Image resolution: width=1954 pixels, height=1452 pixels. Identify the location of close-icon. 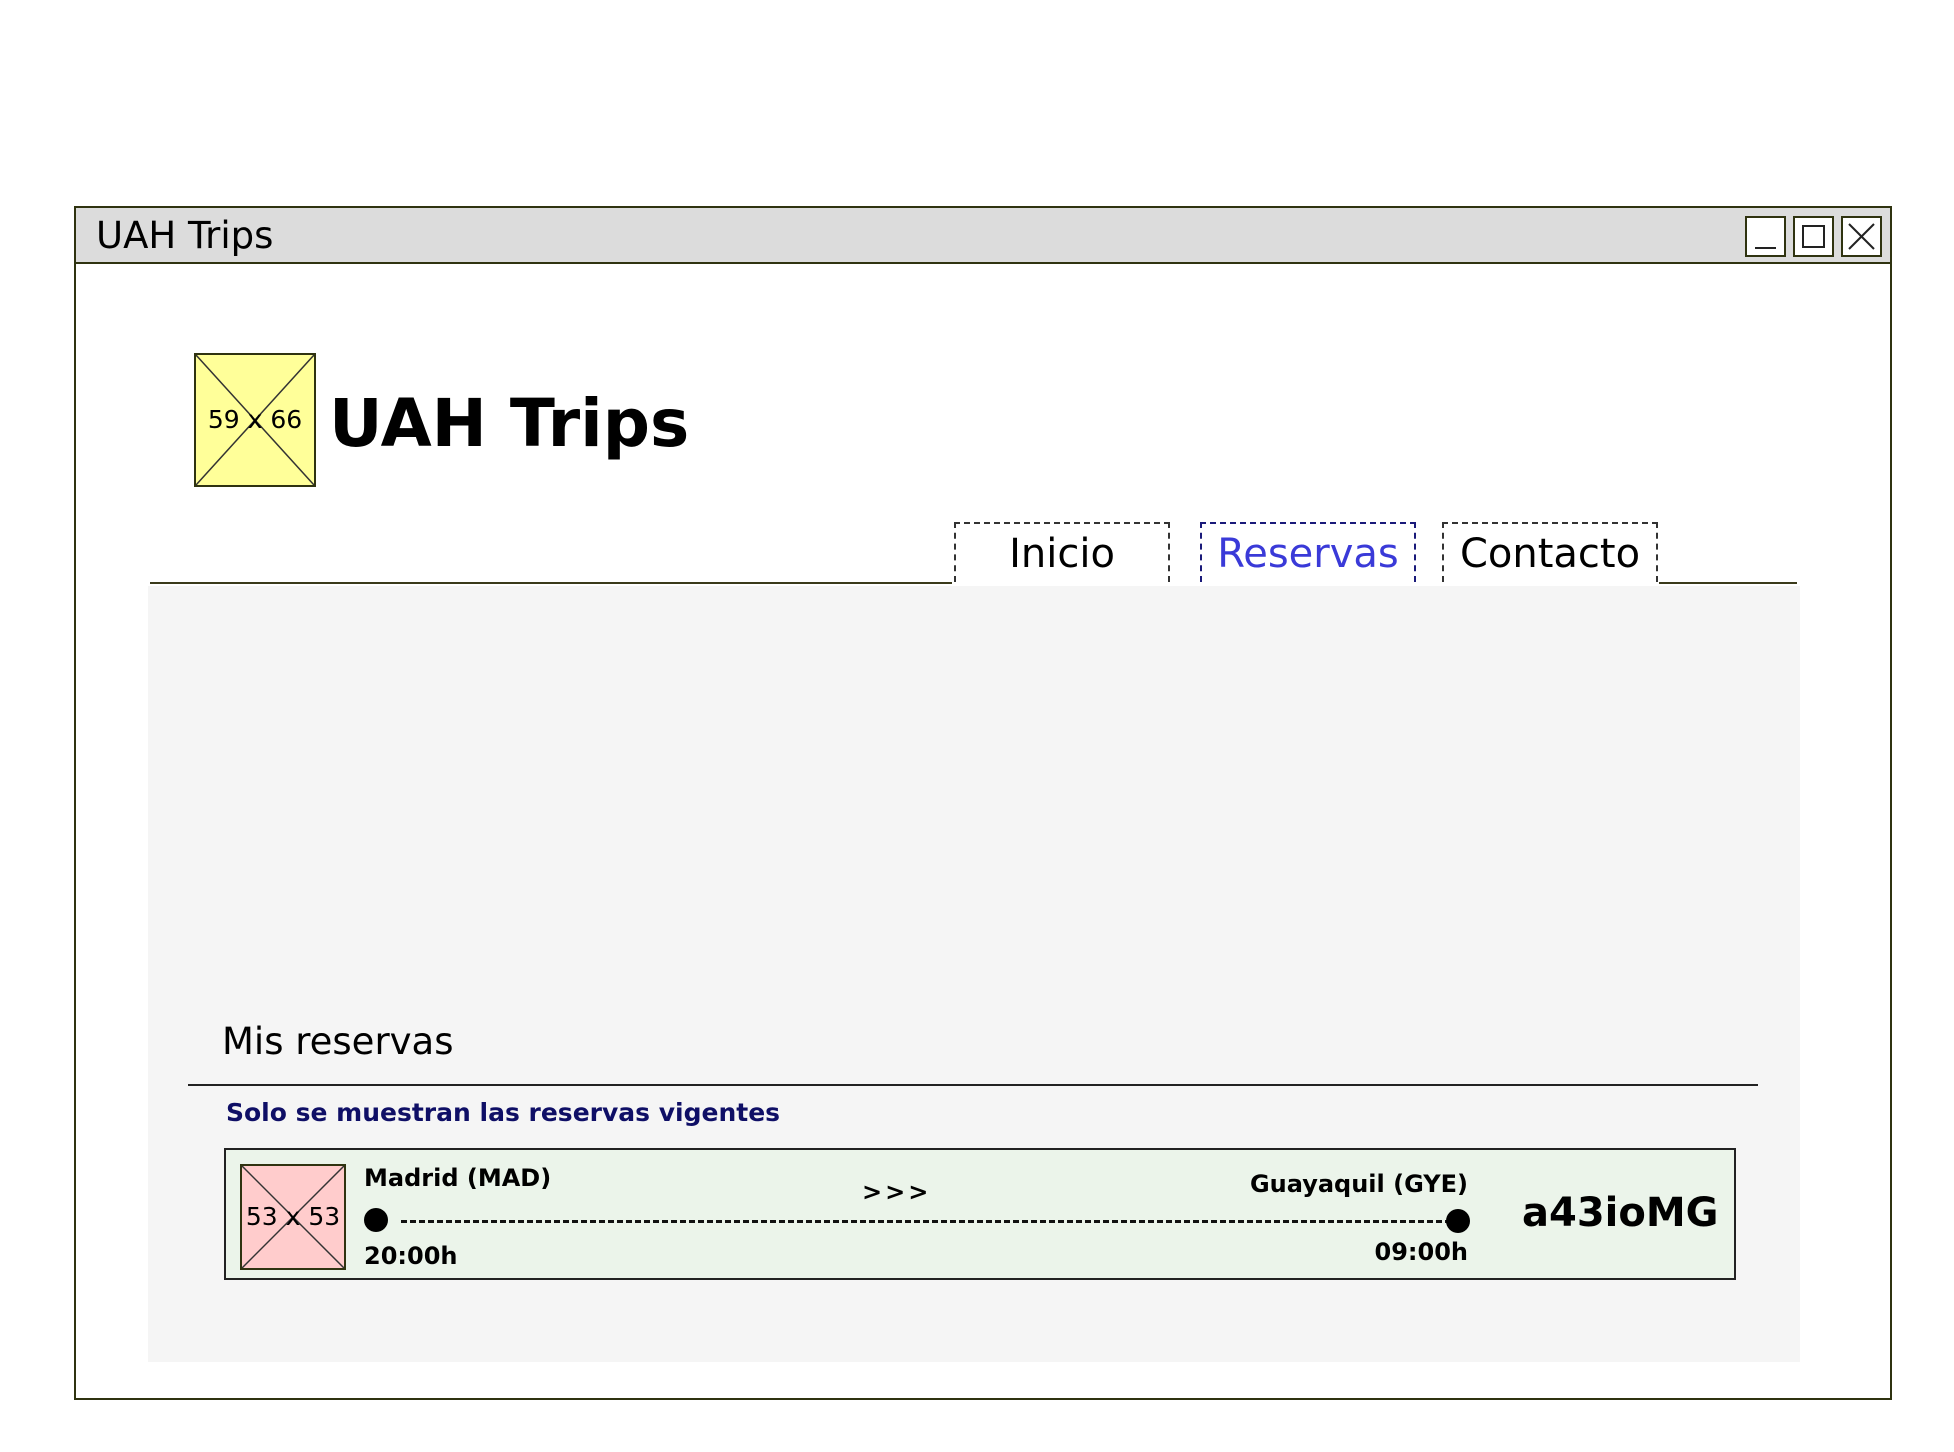
(1861, 236).